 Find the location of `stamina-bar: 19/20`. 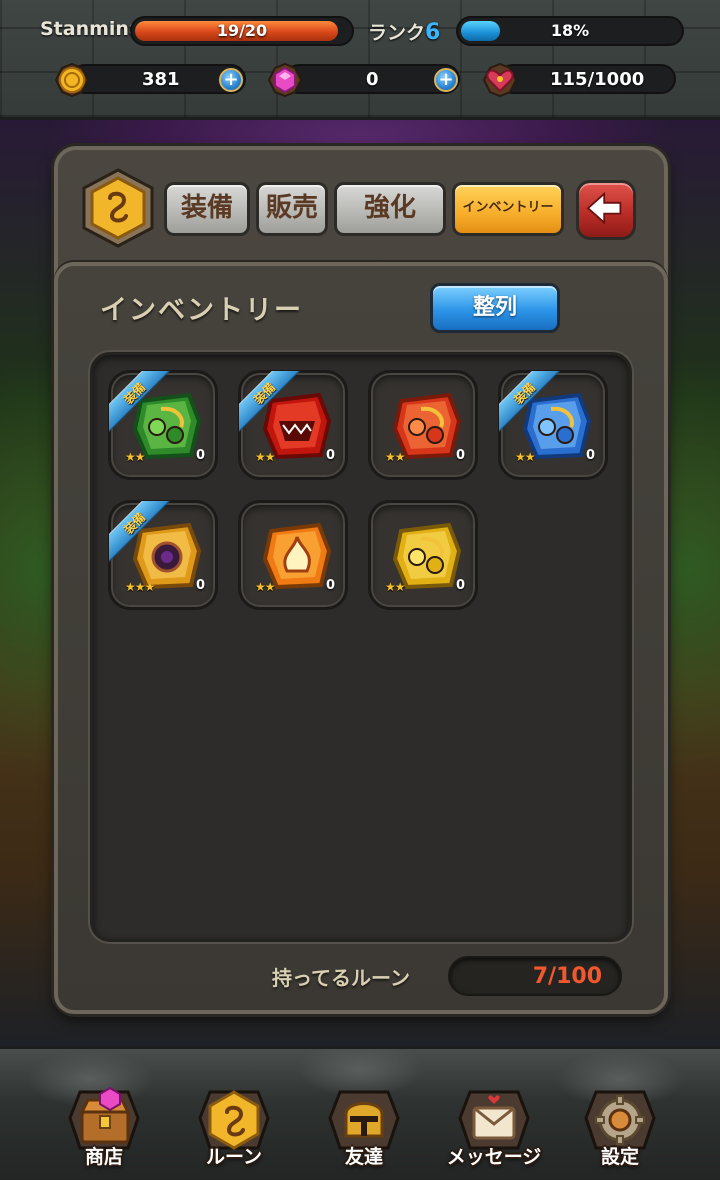

stamina-bar: 19/20 is located at coordinates (242, 31).